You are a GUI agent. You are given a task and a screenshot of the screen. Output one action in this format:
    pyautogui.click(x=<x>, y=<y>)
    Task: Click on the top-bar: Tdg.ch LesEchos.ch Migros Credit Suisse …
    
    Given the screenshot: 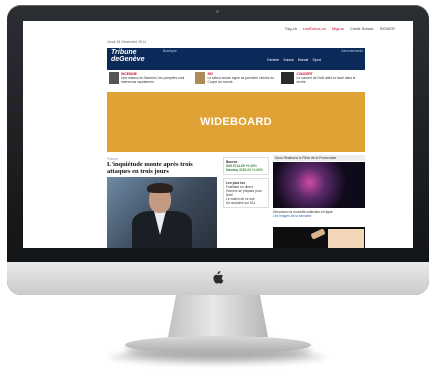 What is the action you would take?
    pyautogui.click(x=253, y=28)
    